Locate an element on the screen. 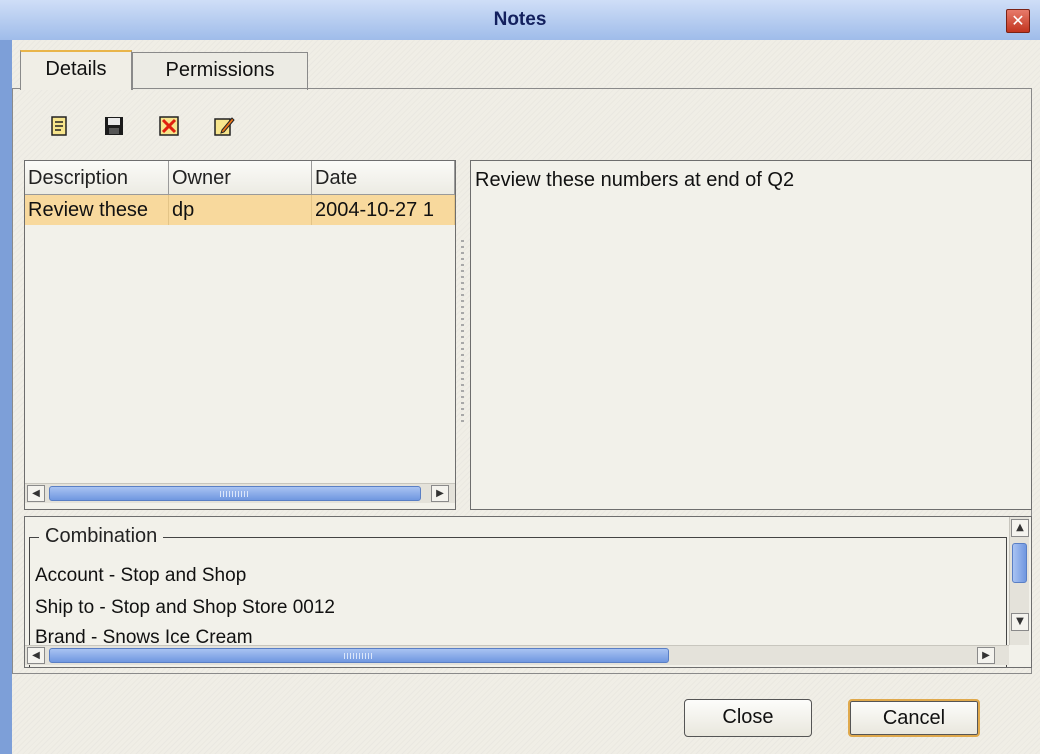  scroll-up-button: ▲ is located at coordinates (1020, 528).